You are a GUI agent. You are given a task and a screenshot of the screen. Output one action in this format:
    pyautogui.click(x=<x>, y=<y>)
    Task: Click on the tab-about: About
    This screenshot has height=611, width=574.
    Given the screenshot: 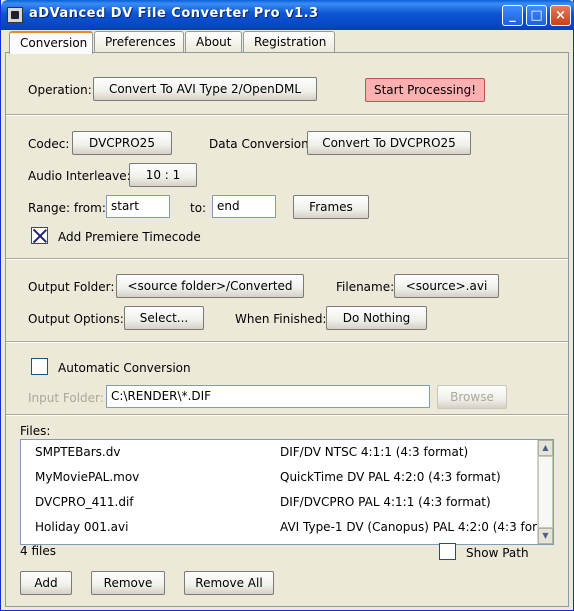 What is the action you would take?
    pyautogui.click(x=213, y=42)
    